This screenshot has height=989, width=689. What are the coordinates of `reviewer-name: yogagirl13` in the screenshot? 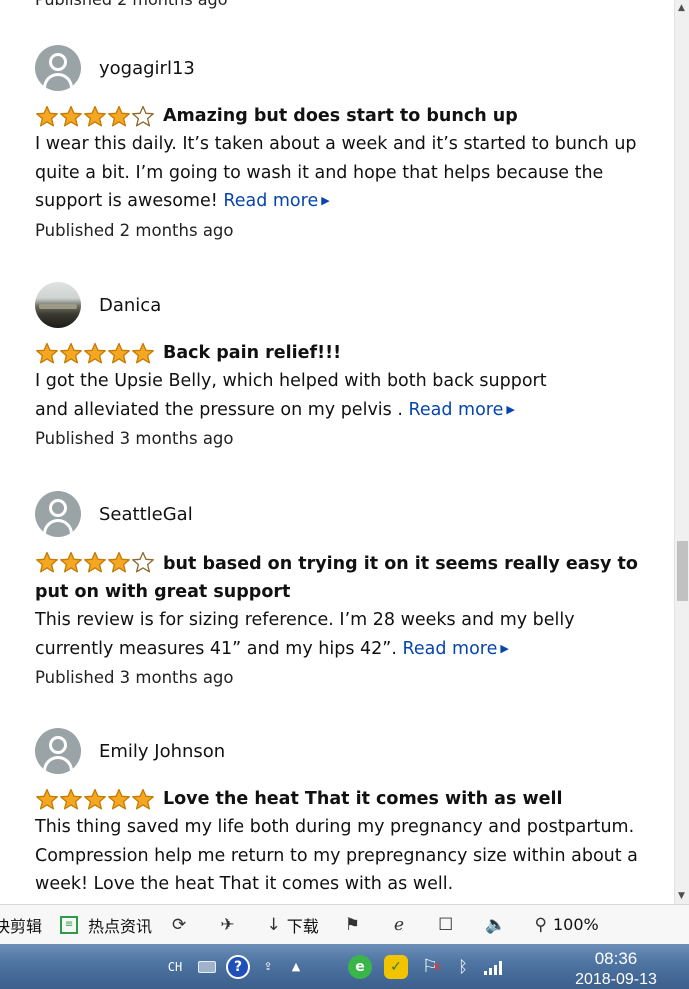 It's located at (147, 68).